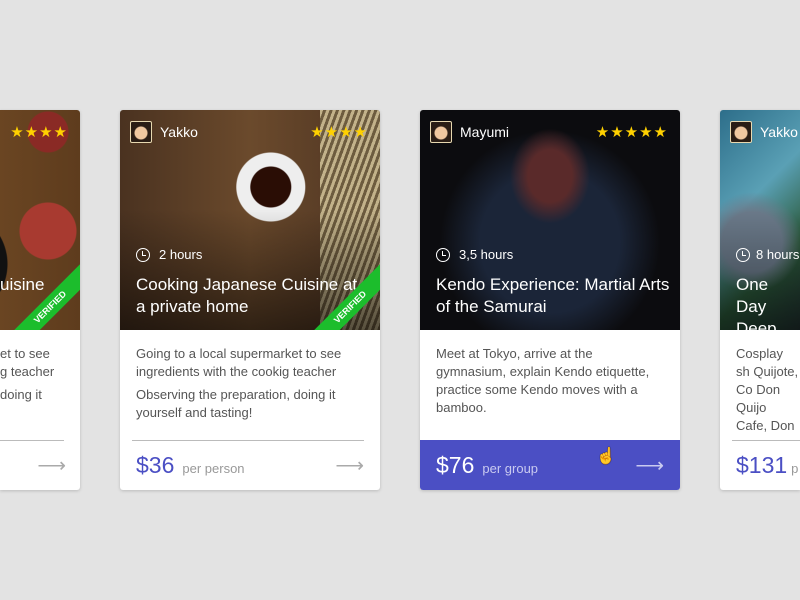 This screenshot has height=600, width=800. Describe the element at coordinates (550, 465) in the screenshot. I see `card-footer: $76 per group ⟶` at that location.